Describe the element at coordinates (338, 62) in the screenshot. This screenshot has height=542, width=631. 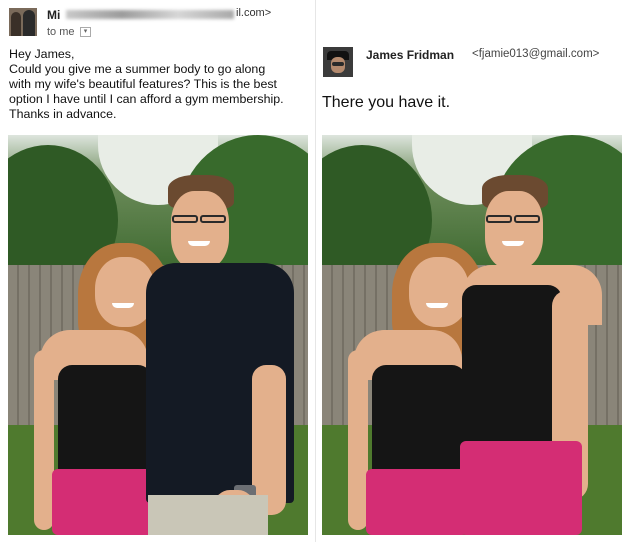
I see `replier-avatar` at that location.